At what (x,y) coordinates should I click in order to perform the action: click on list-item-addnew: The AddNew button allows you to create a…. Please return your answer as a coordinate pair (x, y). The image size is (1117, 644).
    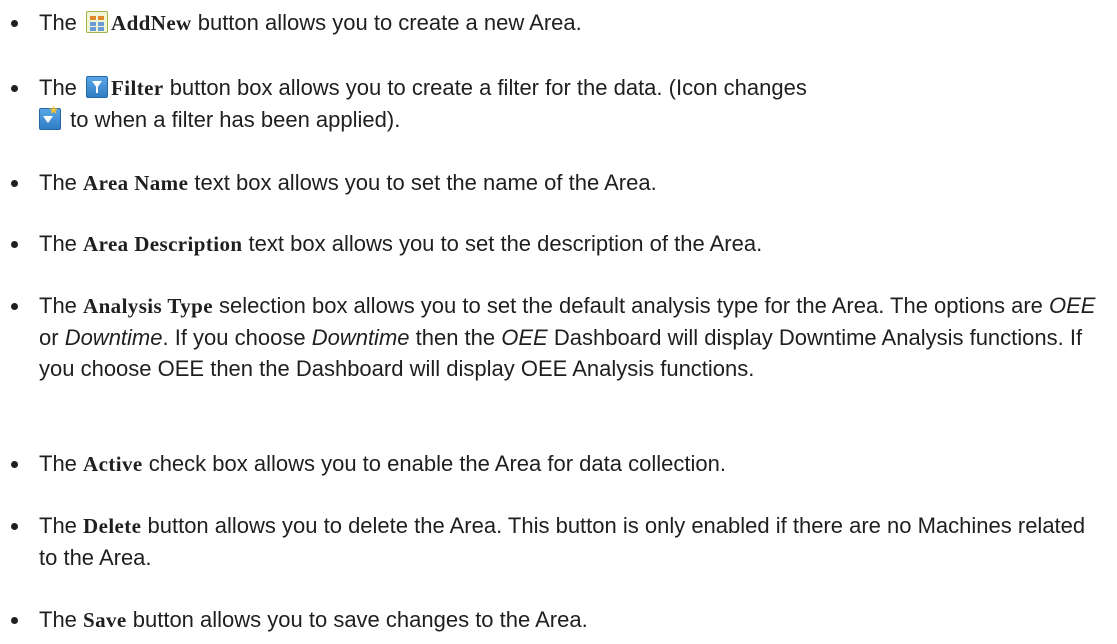
    Looking at the image, I should click on (560, 23).